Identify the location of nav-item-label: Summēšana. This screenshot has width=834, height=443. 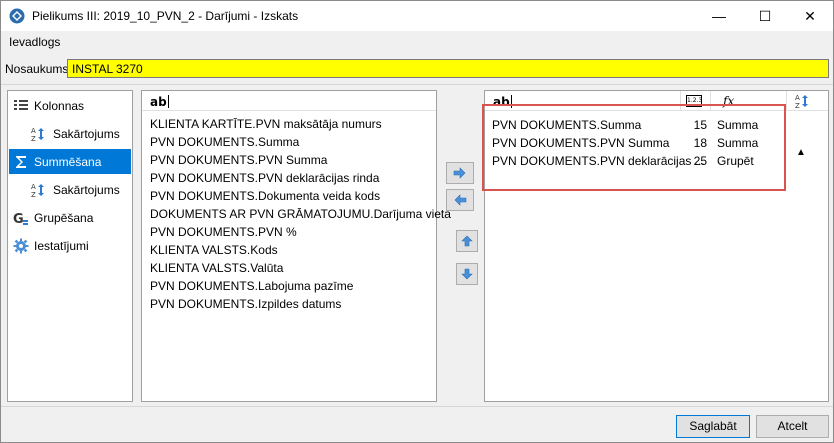
(68, 162).